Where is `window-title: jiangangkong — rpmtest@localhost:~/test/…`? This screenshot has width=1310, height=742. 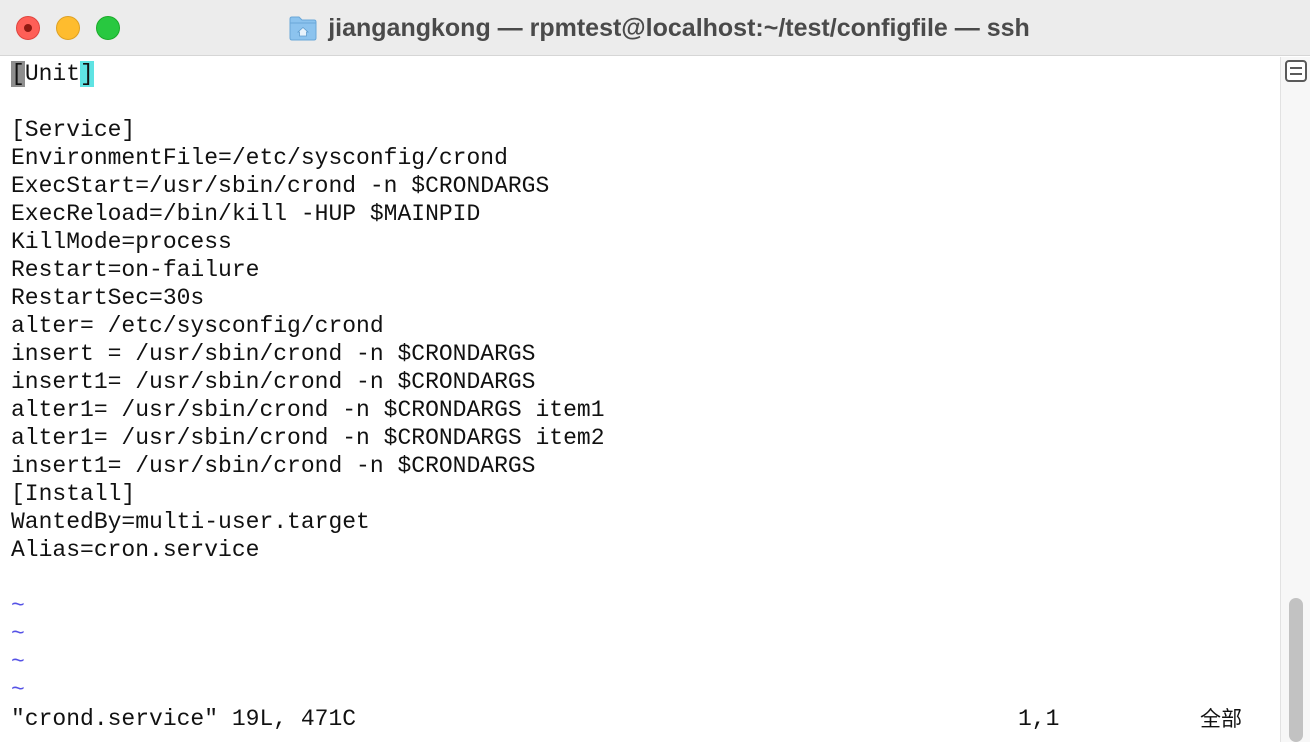
window-title: jiangangkong — rpmtest@localhost:~/test/… is located at coordinates (679, 27).